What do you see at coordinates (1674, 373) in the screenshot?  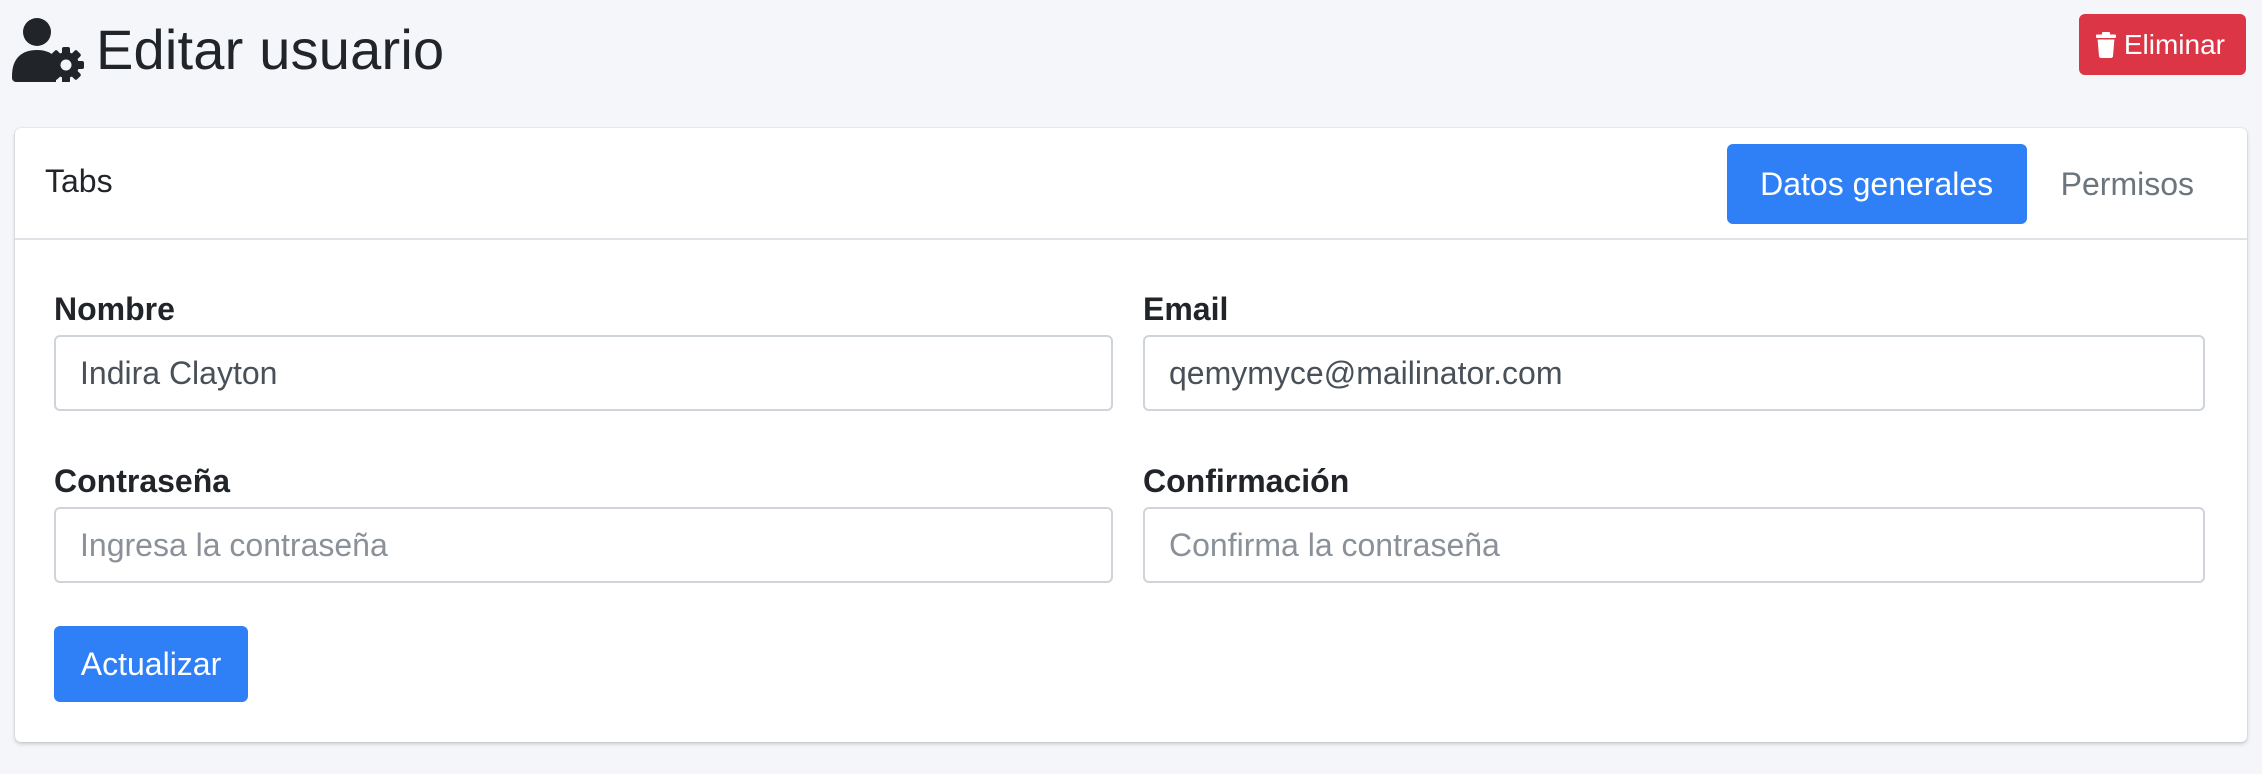 I see `email-input` at bounding box center [1674, 373].